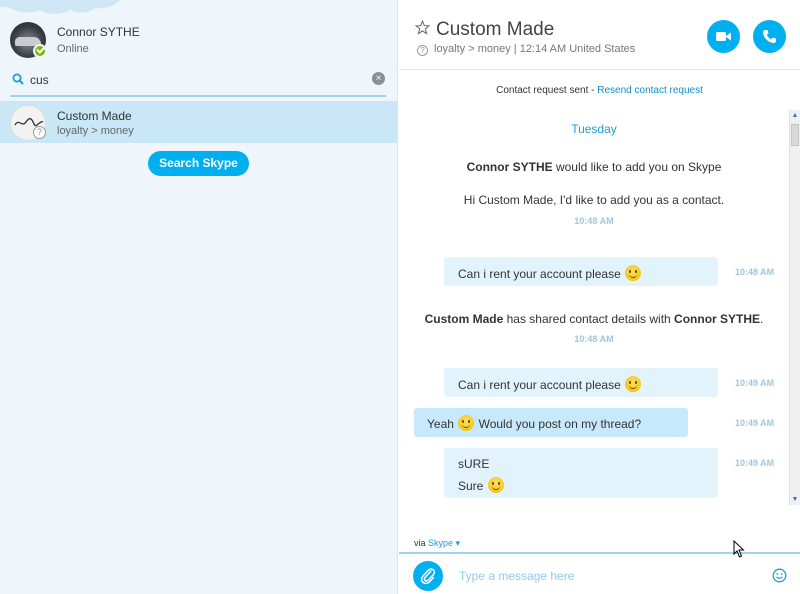 The height and width of the screenshot is (594, 800). I want to click on clear-search-icon: ×, so click(378, 78).